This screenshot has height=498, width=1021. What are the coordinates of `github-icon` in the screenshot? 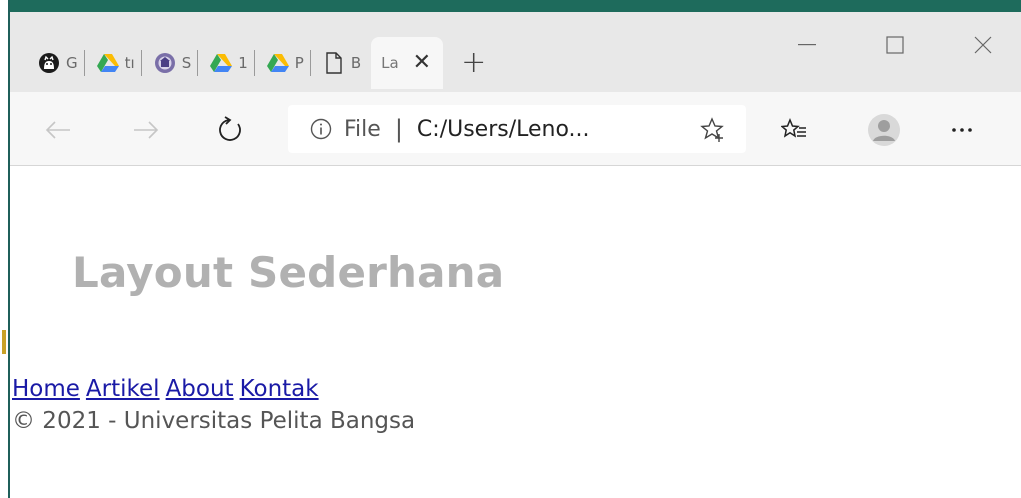 It's located at (49, 63).